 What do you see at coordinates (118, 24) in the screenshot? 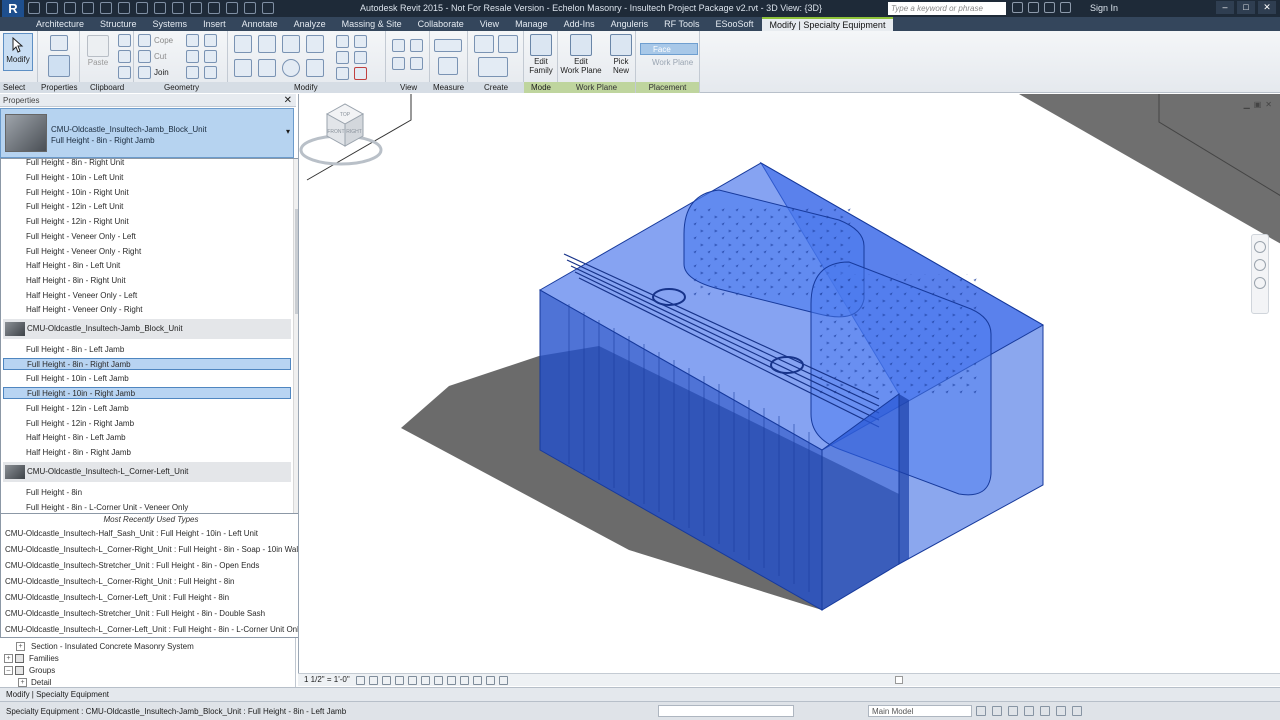
I see `tab-structure: Structure` at bounding box center [118, 24].